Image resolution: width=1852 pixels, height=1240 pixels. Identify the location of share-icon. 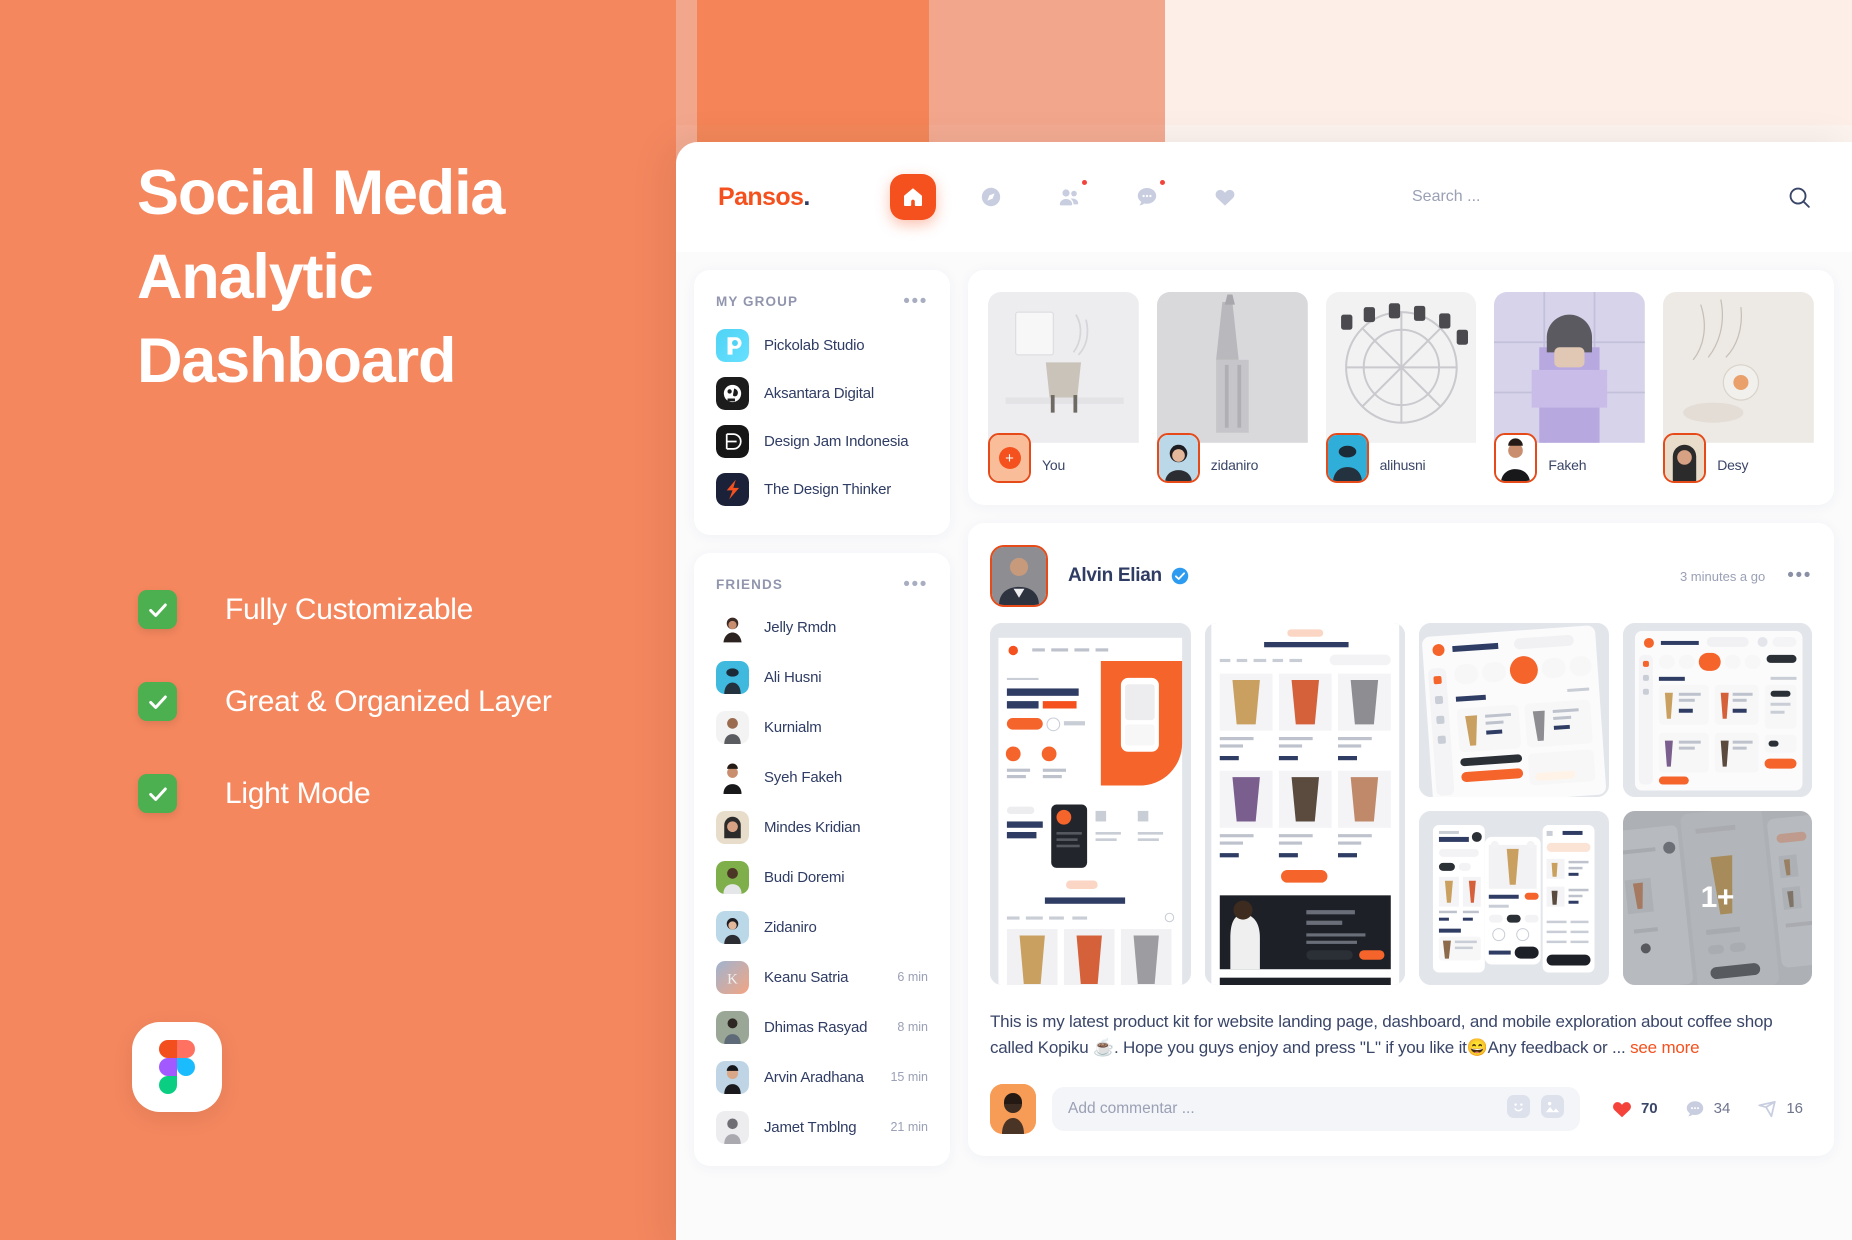
(1767, 1108).